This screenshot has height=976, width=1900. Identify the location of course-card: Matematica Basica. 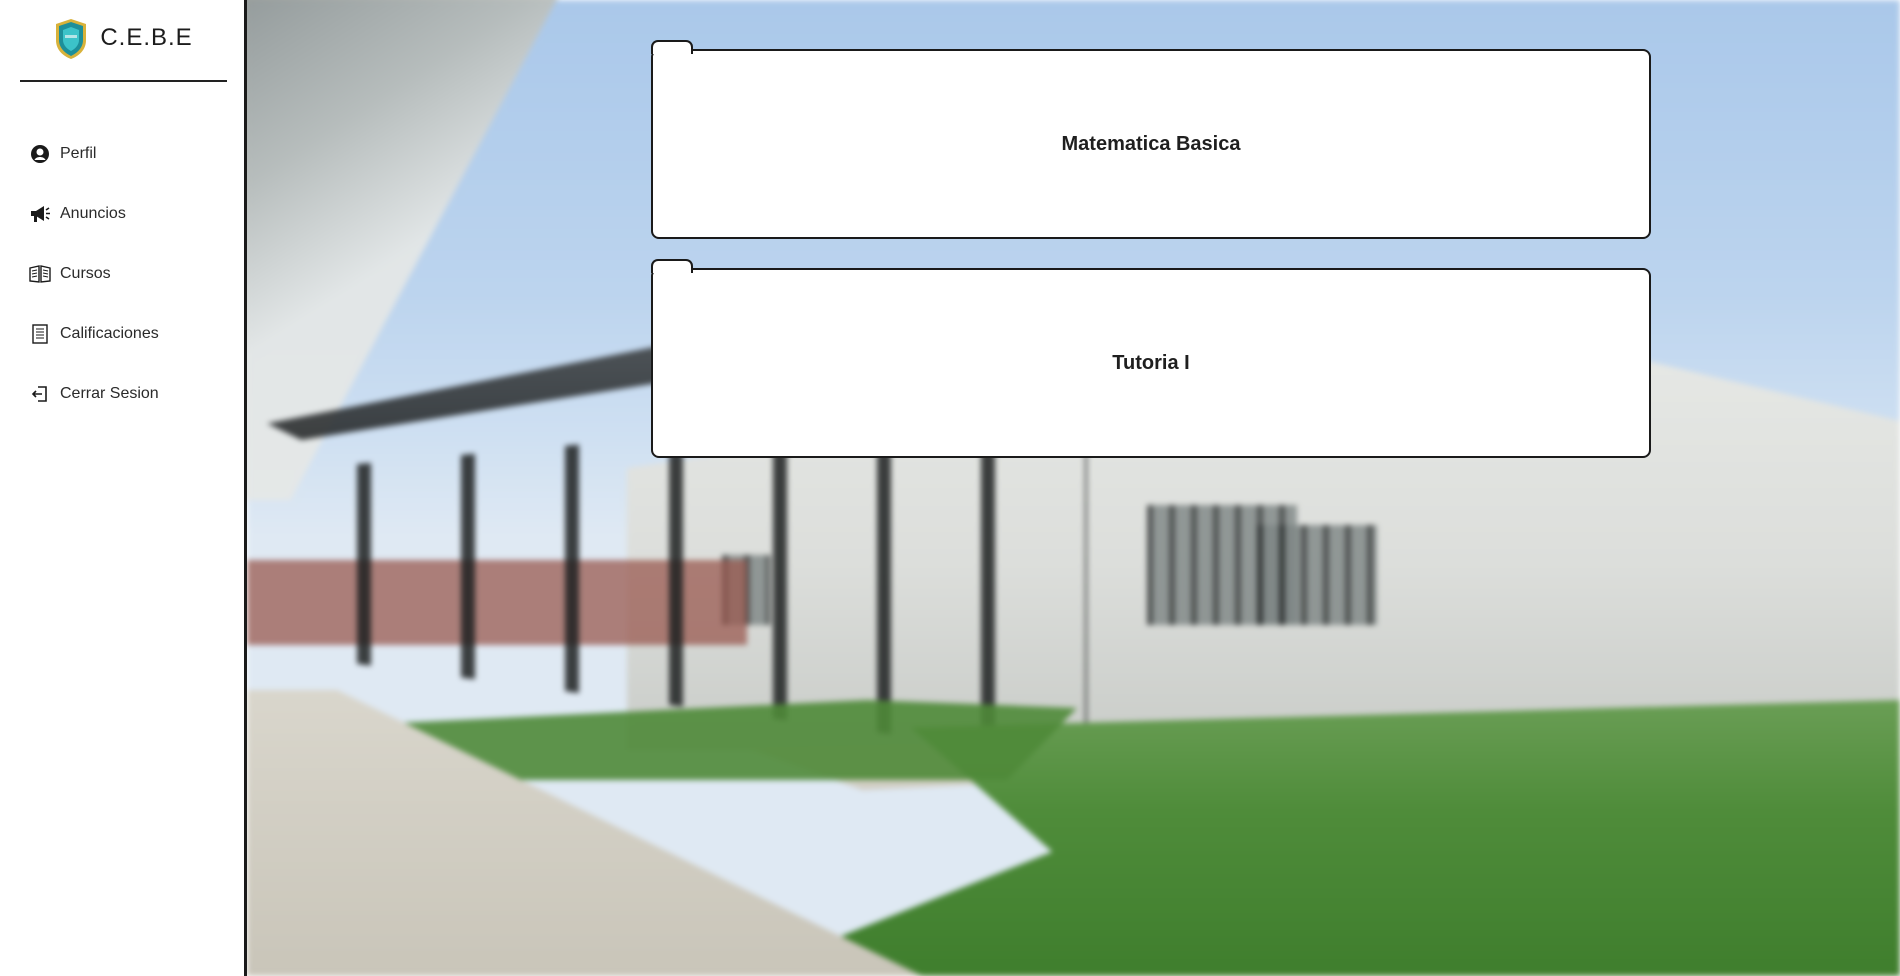
(1151, 139).